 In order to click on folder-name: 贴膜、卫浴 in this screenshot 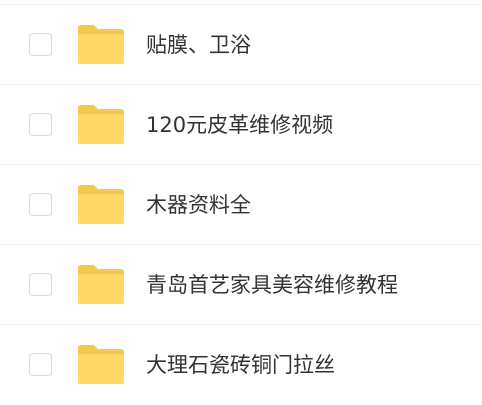, I will do `click(198, 45)`.